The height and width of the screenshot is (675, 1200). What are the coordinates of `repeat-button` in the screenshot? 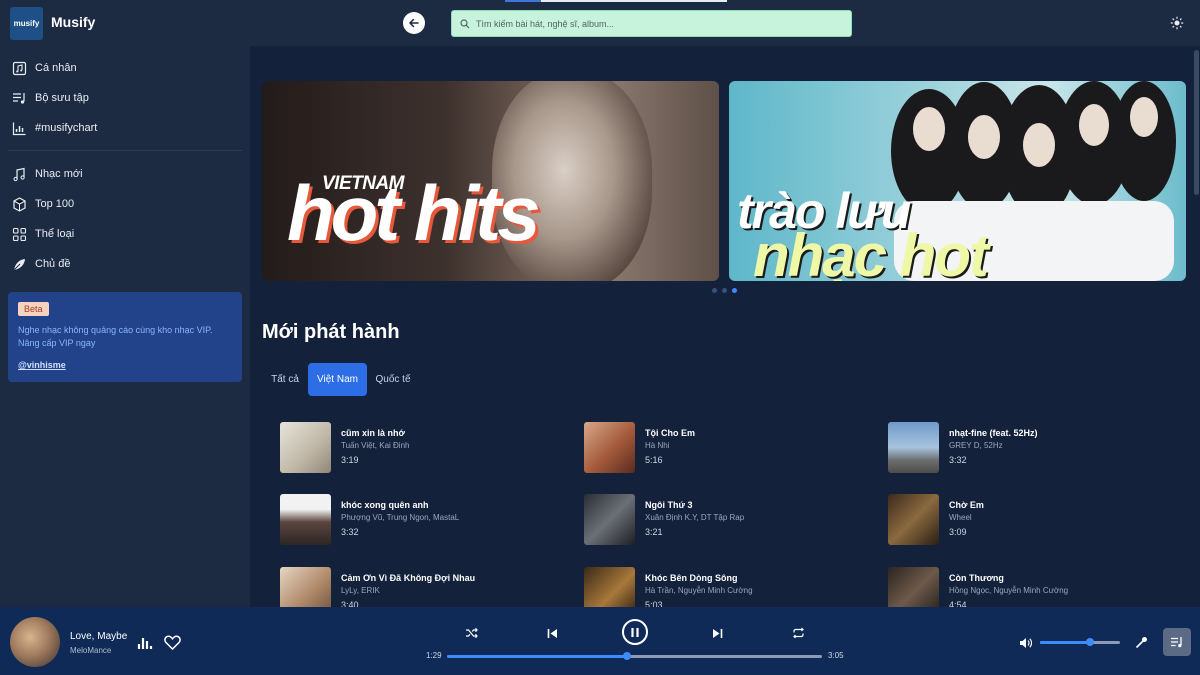 It's located at (798, 633).